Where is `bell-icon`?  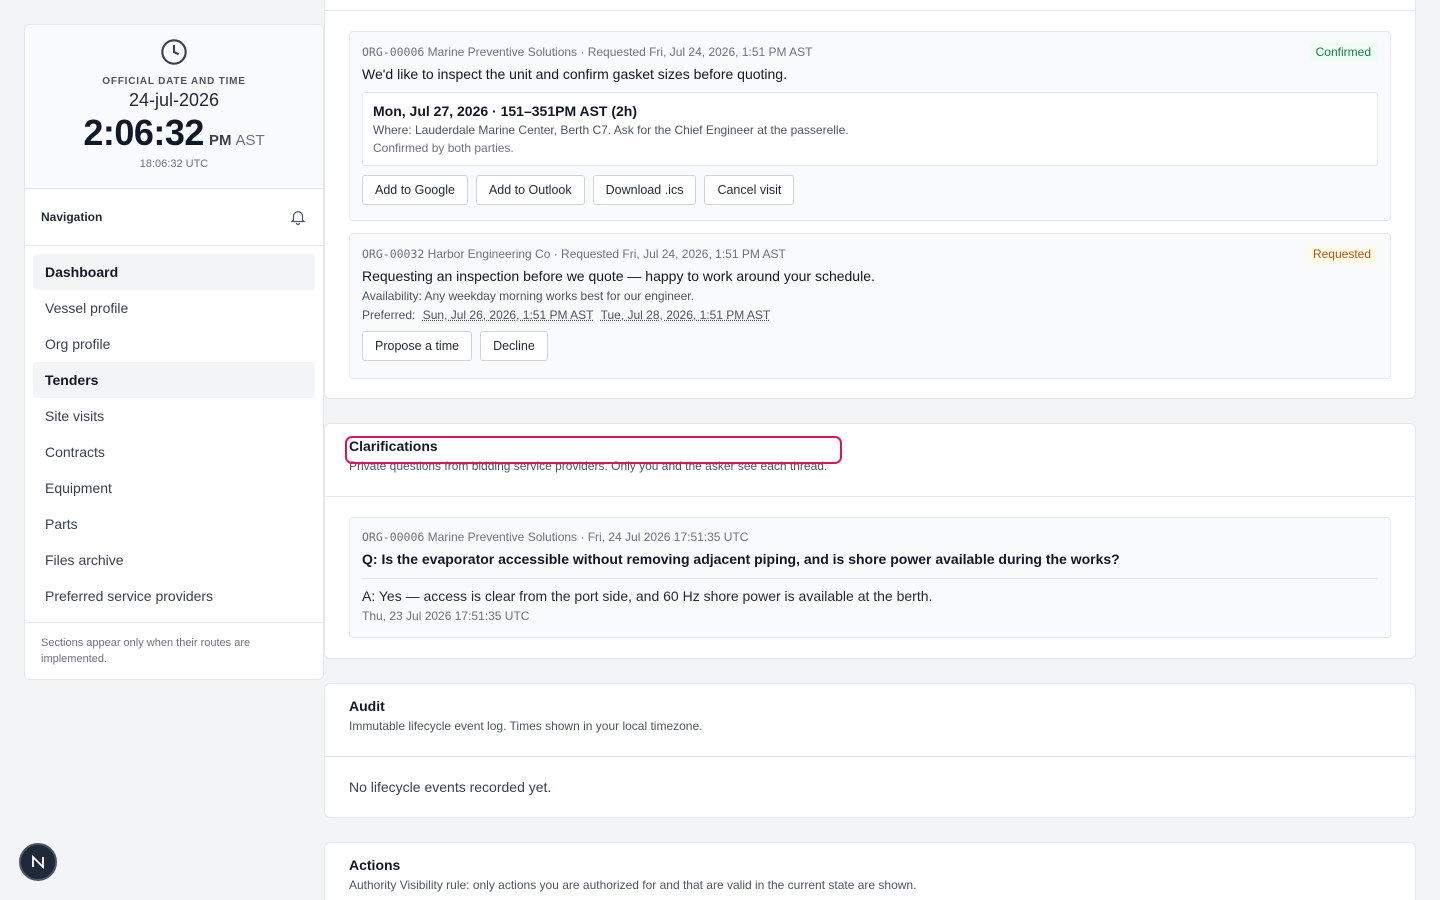
bell-icon is located at coordinates (298, 217).